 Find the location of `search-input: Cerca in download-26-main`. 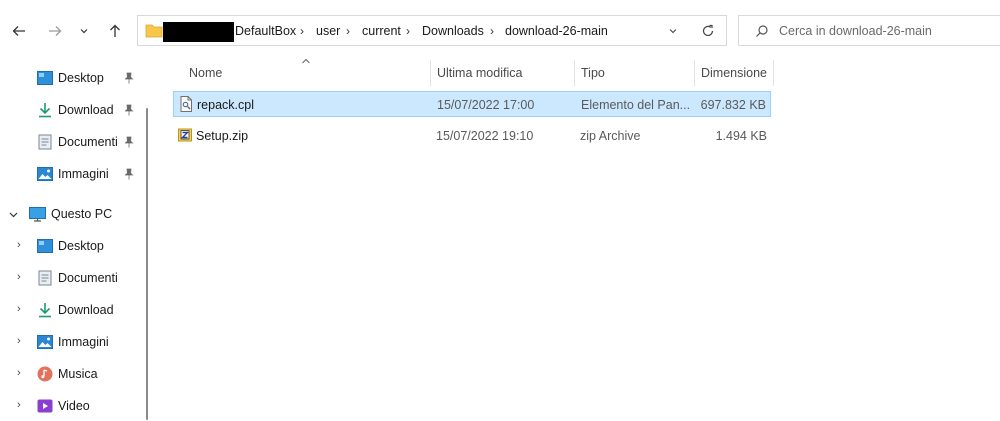

search-input: Cerca in download-26-main is located at coordinates (869, 30).